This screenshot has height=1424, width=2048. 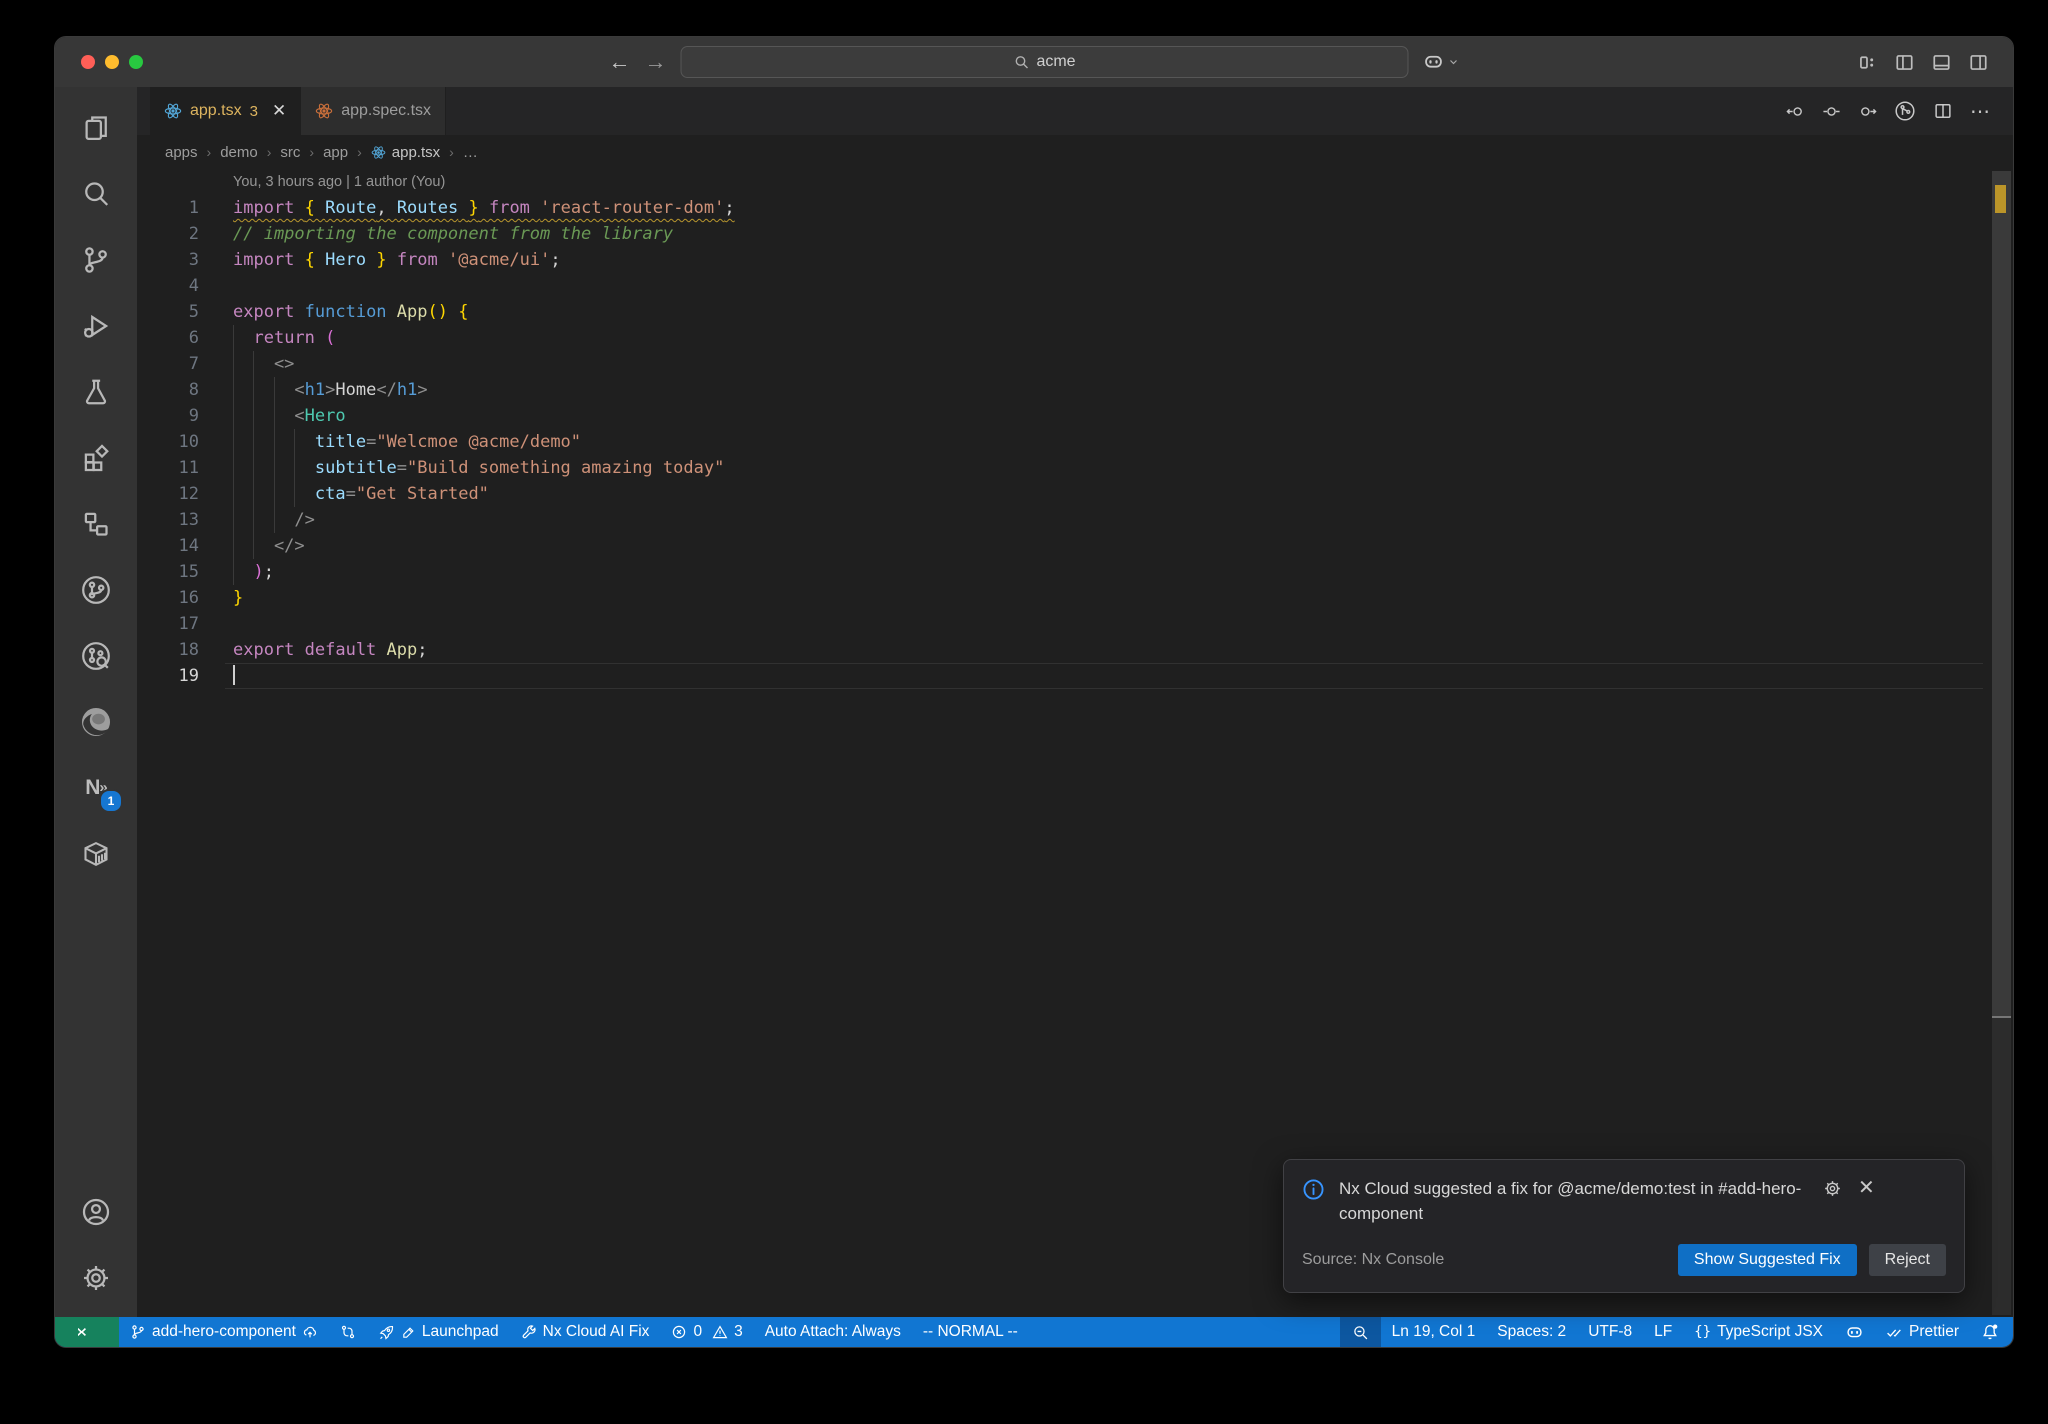 I want to click on compare-changes-icon, so click(x=348, y=1332).